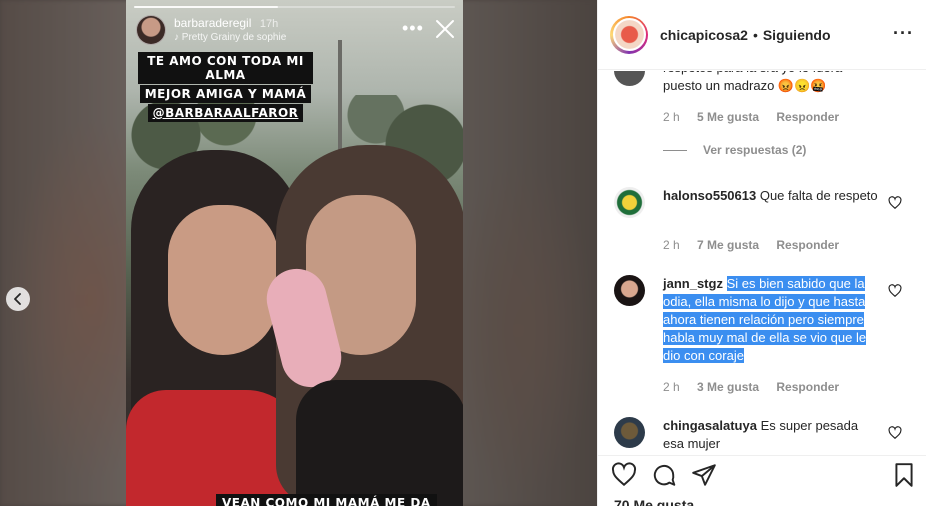 Image resolution: width=926 pixels, height=506 pixels. Describe the element at coordinates (728, 245) in the screenshot. I see `comment-likes: 7 Me gusta` at that location.